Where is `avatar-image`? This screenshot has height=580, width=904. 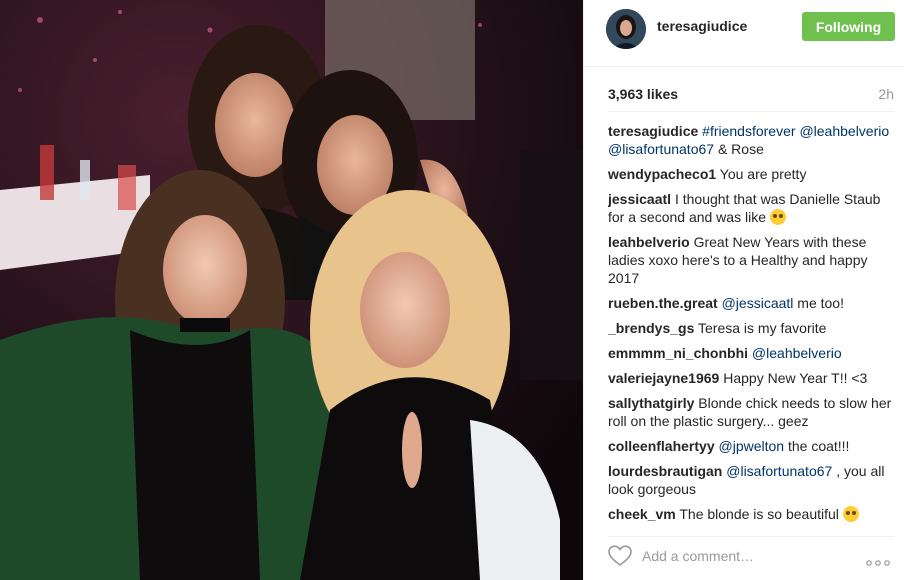
avatar-image is located at coordinates (626, 29).